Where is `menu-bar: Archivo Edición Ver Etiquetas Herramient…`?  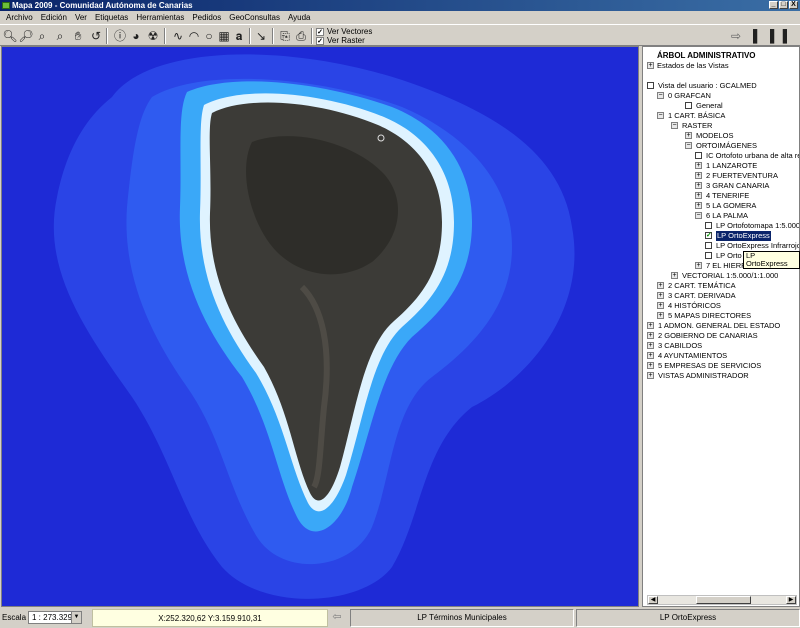
menu-bar: Archivo Edición Ver Etiquetas Herramient… is located at coordinates (400, 17).